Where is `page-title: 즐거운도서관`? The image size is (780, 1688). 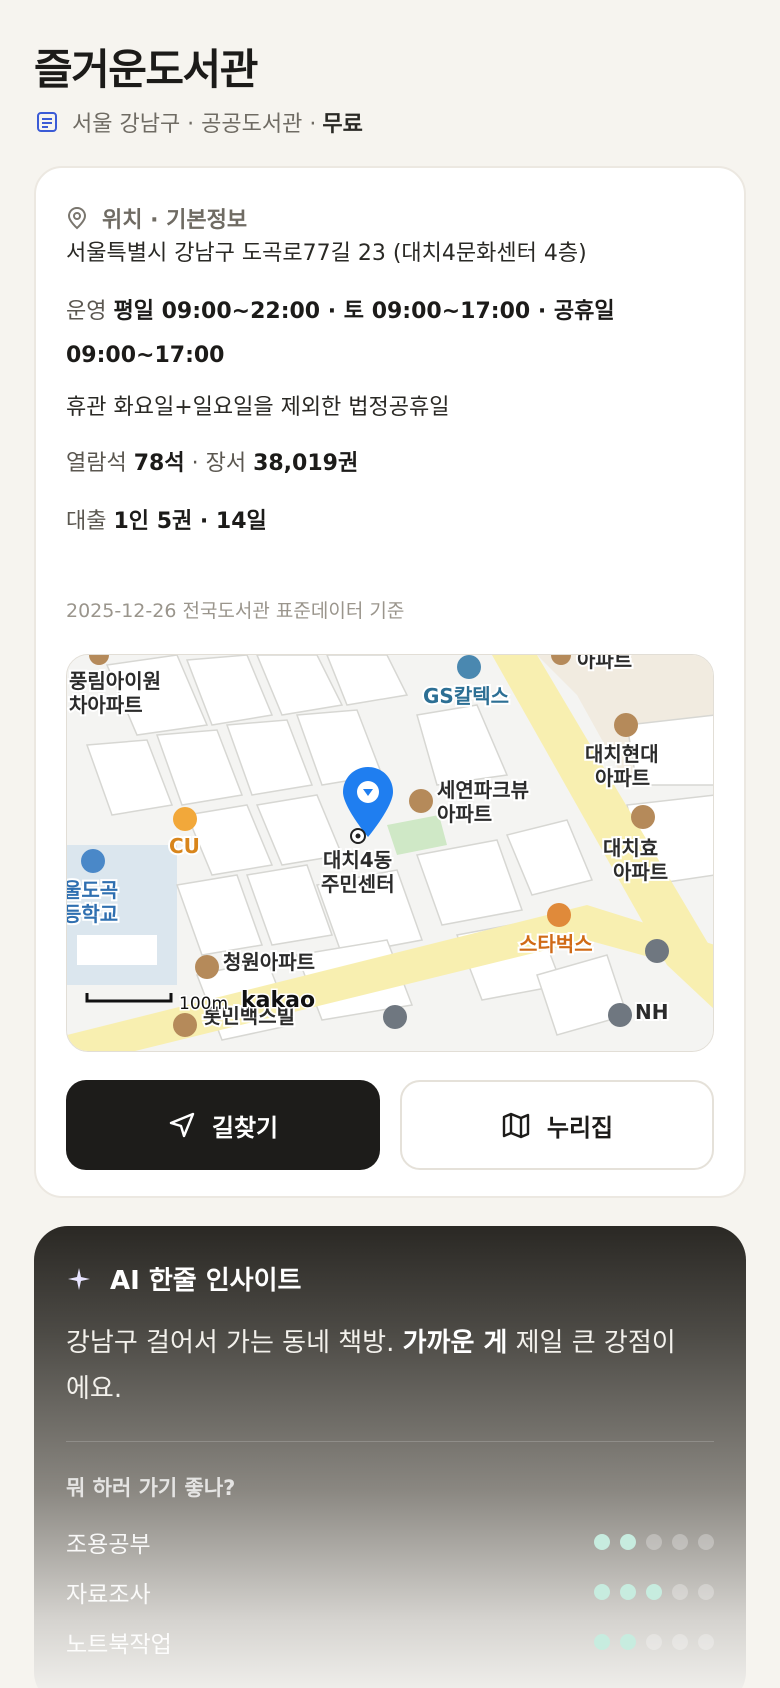
page-title: 즐거운도서관 is located at coordinates (146, 69).